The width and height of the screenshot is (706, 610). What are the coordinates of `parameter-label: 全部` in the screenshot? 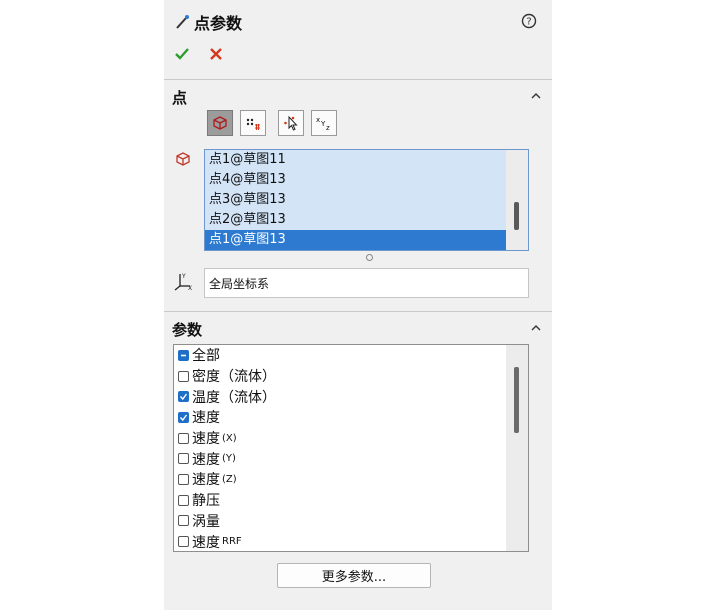 It's located at (206, 356).